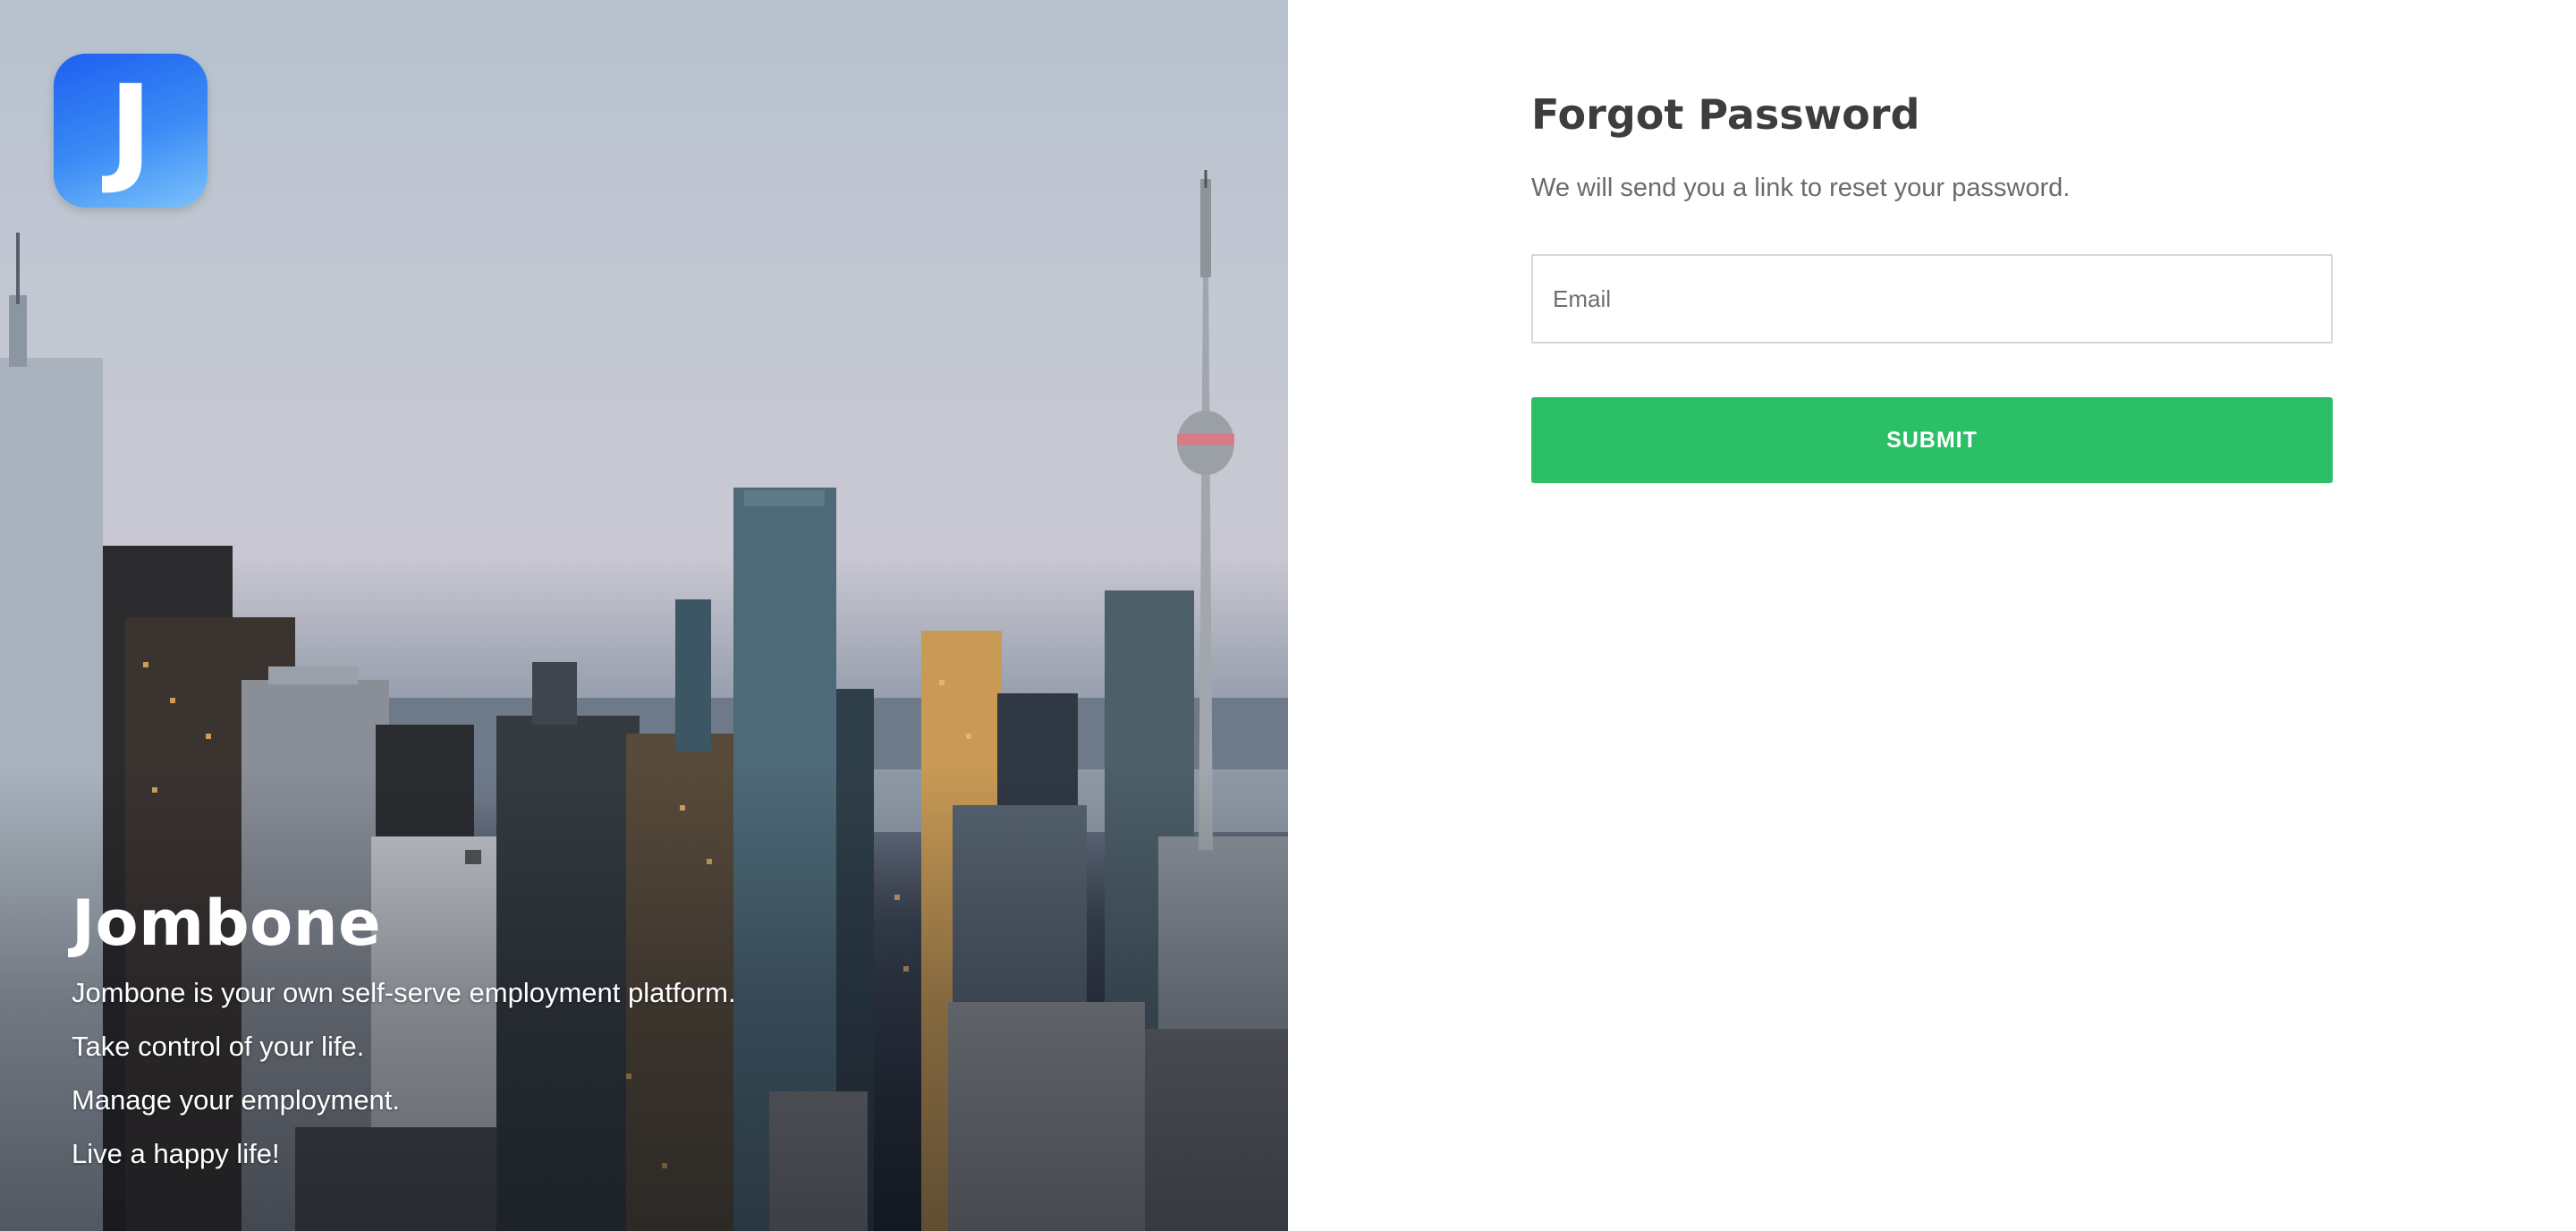  I want to click on page-title: Forgot Password, so click(1725, 114).